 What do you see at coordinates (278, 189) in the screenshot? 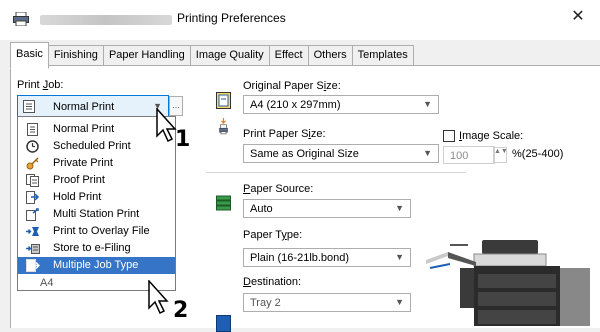
I see `paper-source-label: Paper Source:` at bounding box center [278, 189].